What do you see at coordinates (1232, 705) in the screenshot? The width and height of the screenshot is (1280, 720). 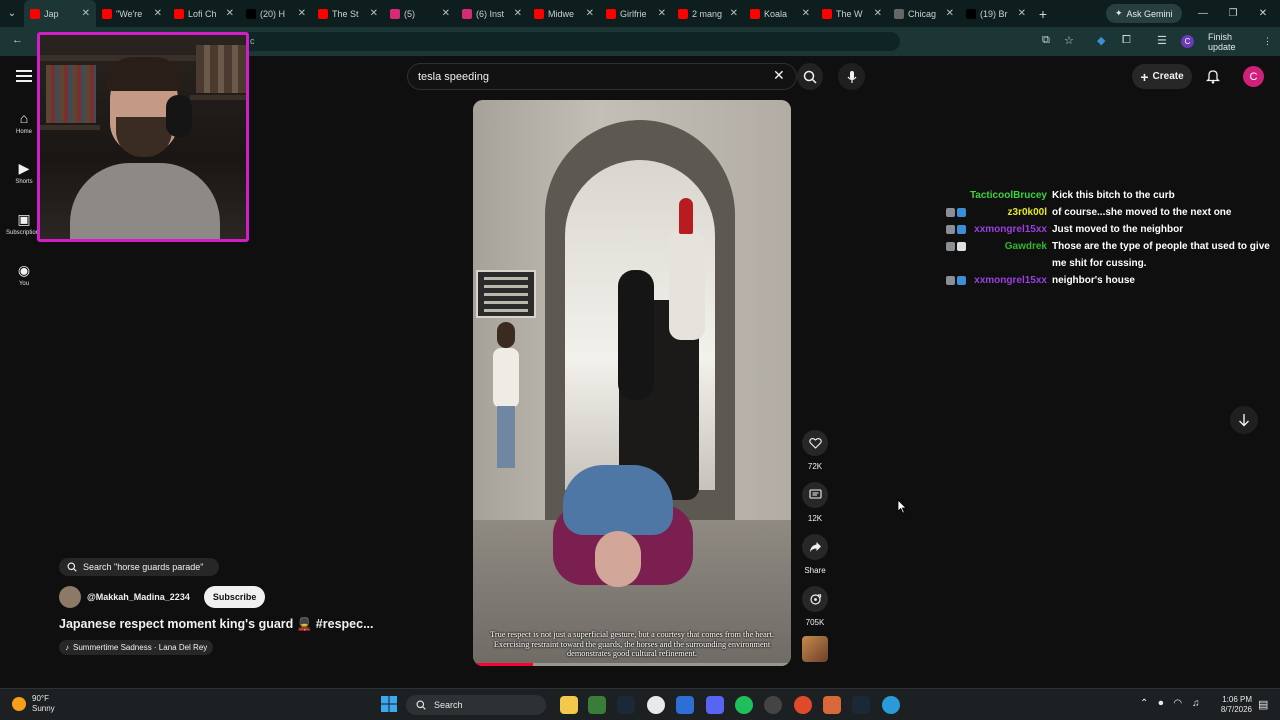 I see `taskbar-clock: 1:06 PM 8/7/2026` at bounding box center [1232, 705].